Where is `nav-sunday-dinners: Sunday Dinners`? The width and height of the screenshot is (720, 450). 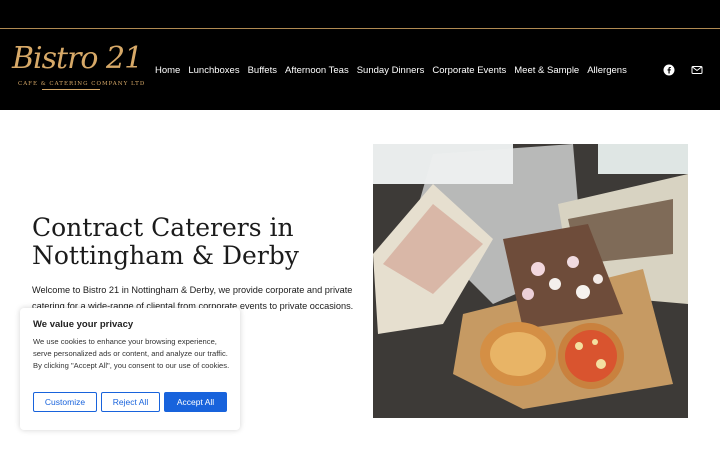
nav-sunday-dinners: Sunday Dinners is located at coordinates (391, 70).